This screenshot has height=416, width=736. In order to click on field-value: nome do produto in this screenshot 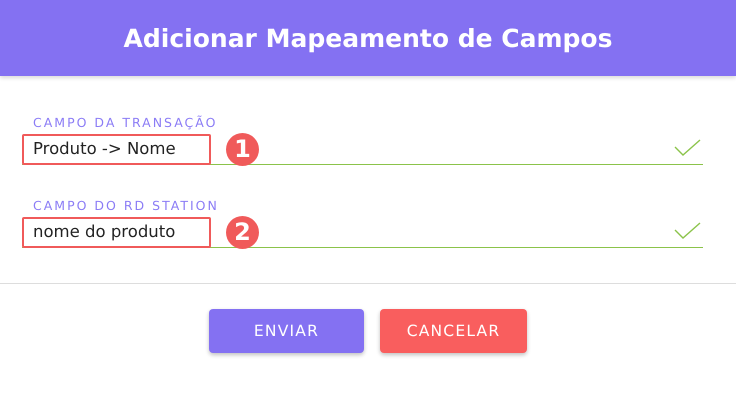, I will do `click(116, 232)`.